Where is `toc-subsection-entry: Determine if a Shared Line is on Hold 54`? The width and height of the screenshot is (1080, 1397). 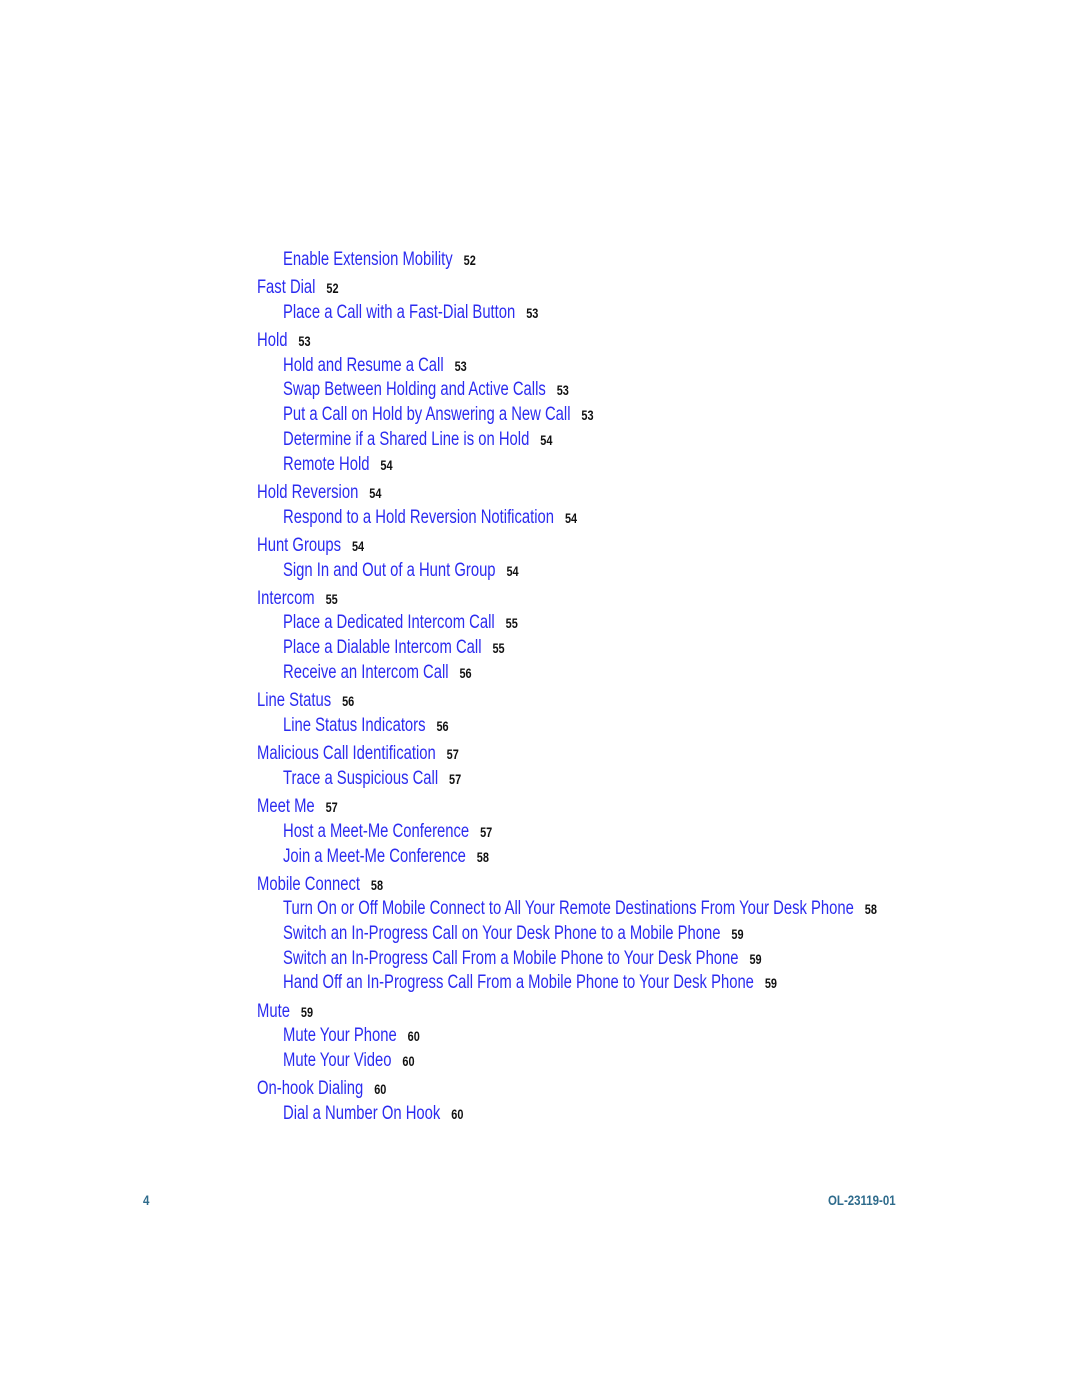
toc-subsection-entry: Determine if a Shared Line is on Hold 54 is located at coordinates (417, 440).